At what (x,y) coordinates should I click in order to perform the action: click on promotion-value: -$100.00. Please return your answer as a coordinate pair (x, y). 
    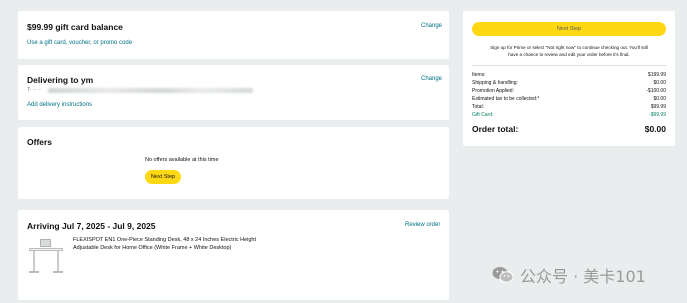
    Looking at the image, I should click on (656, 91).